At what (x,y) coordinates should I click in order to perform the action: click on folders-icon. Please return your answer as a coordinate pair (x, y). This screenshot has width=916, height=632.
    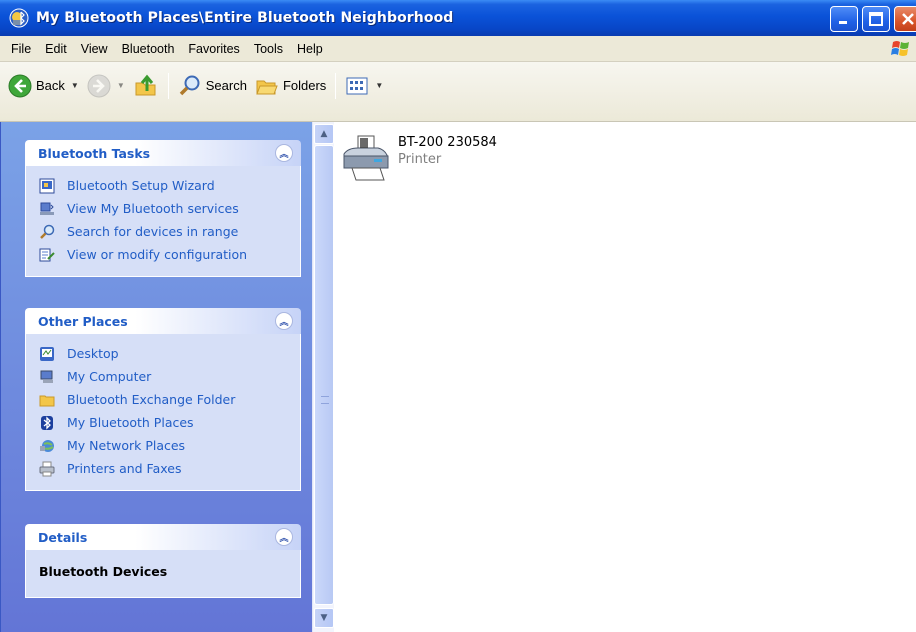
    Looking at the image, I should click on (267, 87).